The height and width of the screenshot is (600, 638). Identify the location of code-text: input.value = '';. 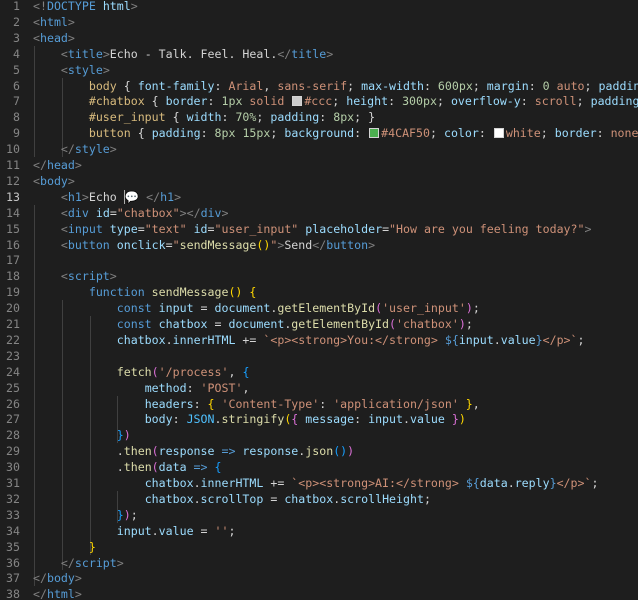
(134, 531).